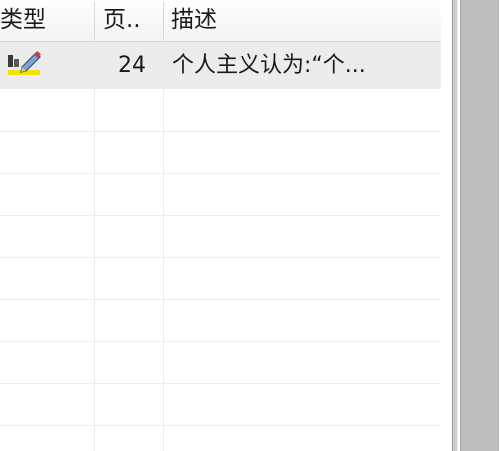  I want to click on column-header-description: 描述, so click(301, 20).